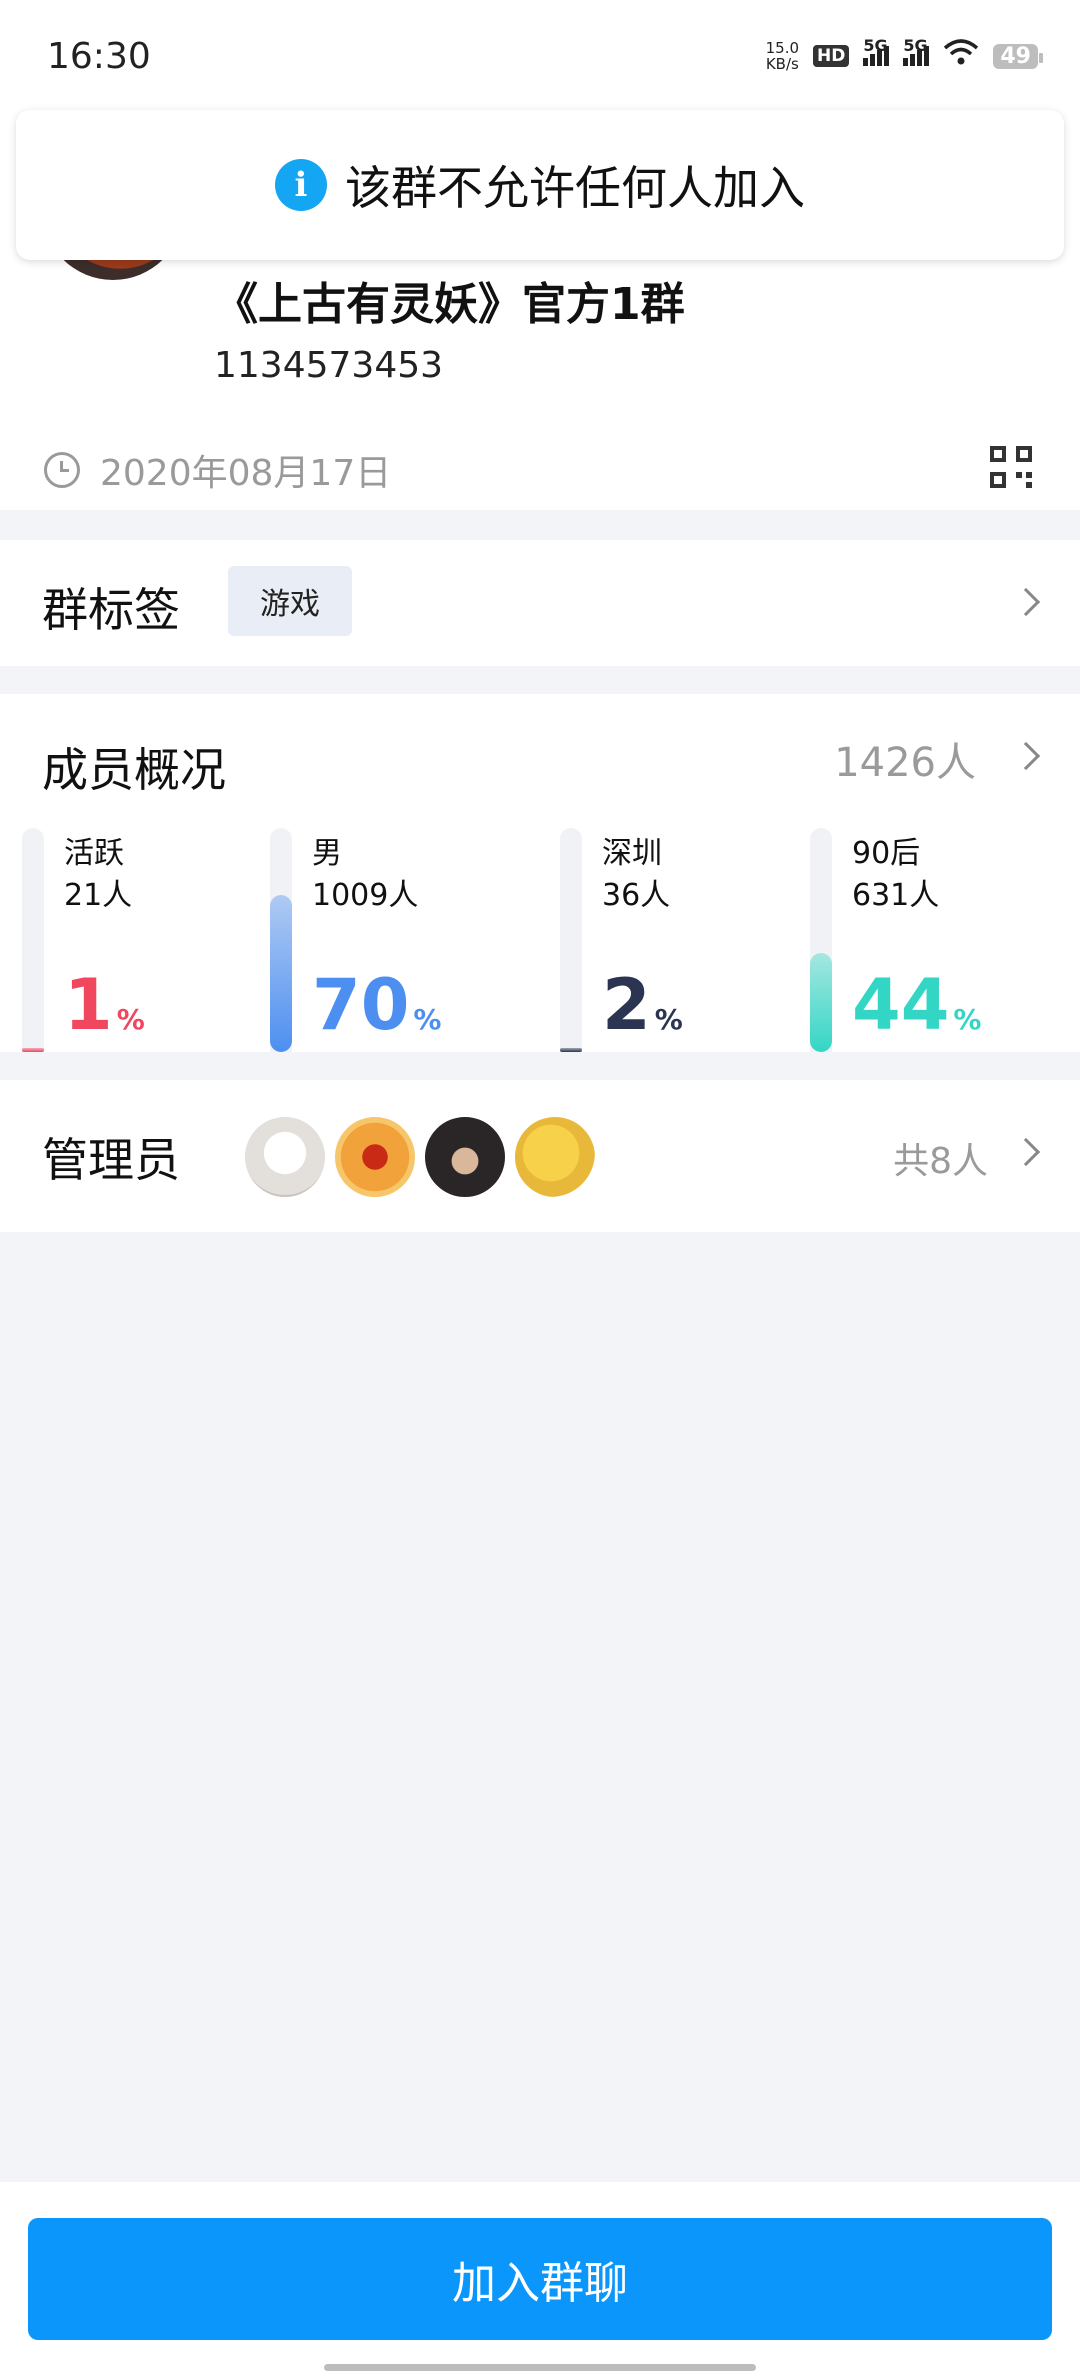  I want to click on member-total: 1426人, so click(905, 763).